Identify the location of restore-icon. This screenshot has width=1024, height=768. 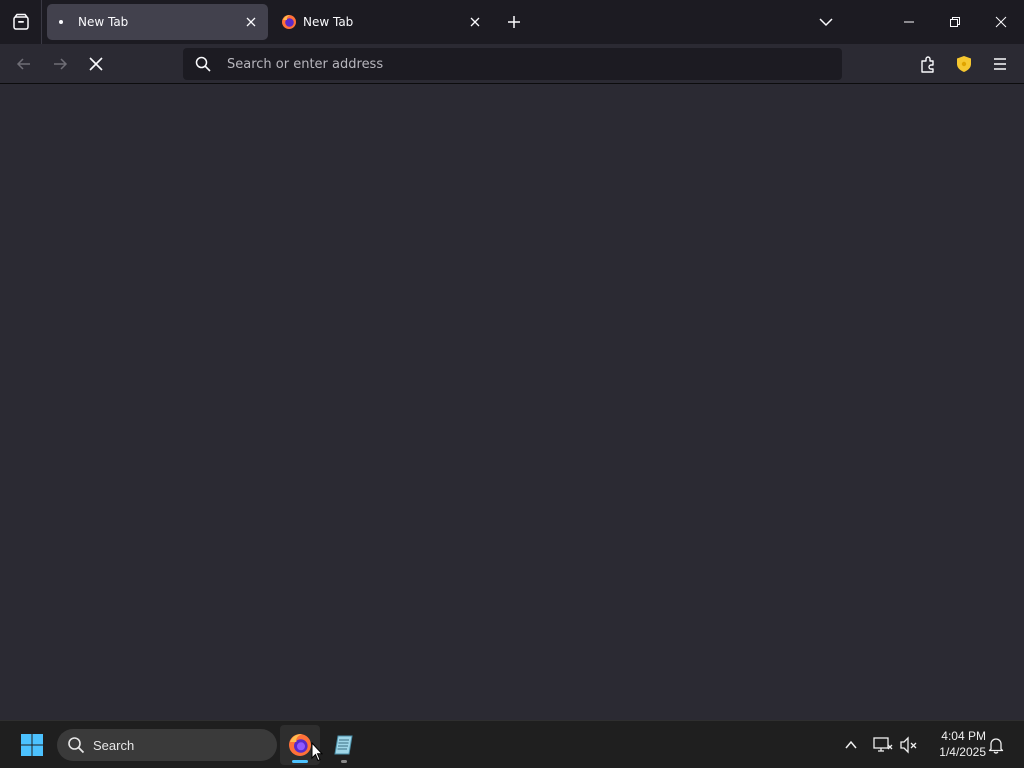
(955, 22).